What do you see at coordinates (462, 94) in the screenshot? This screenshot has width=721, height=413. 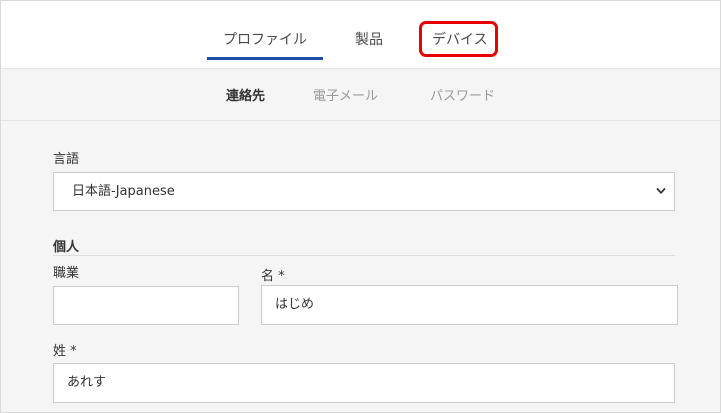 I see `subtab-password: パスワード` at bounding box center [462, 94].